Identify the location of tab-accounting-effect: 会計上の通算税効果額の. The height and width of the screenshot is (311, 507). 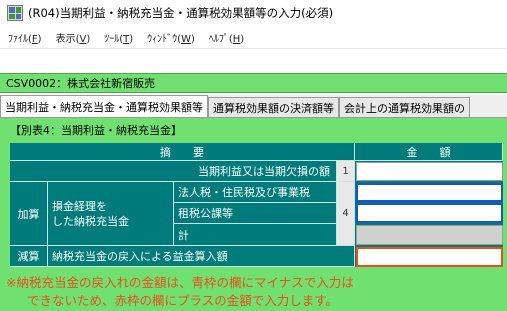
(404, 107).